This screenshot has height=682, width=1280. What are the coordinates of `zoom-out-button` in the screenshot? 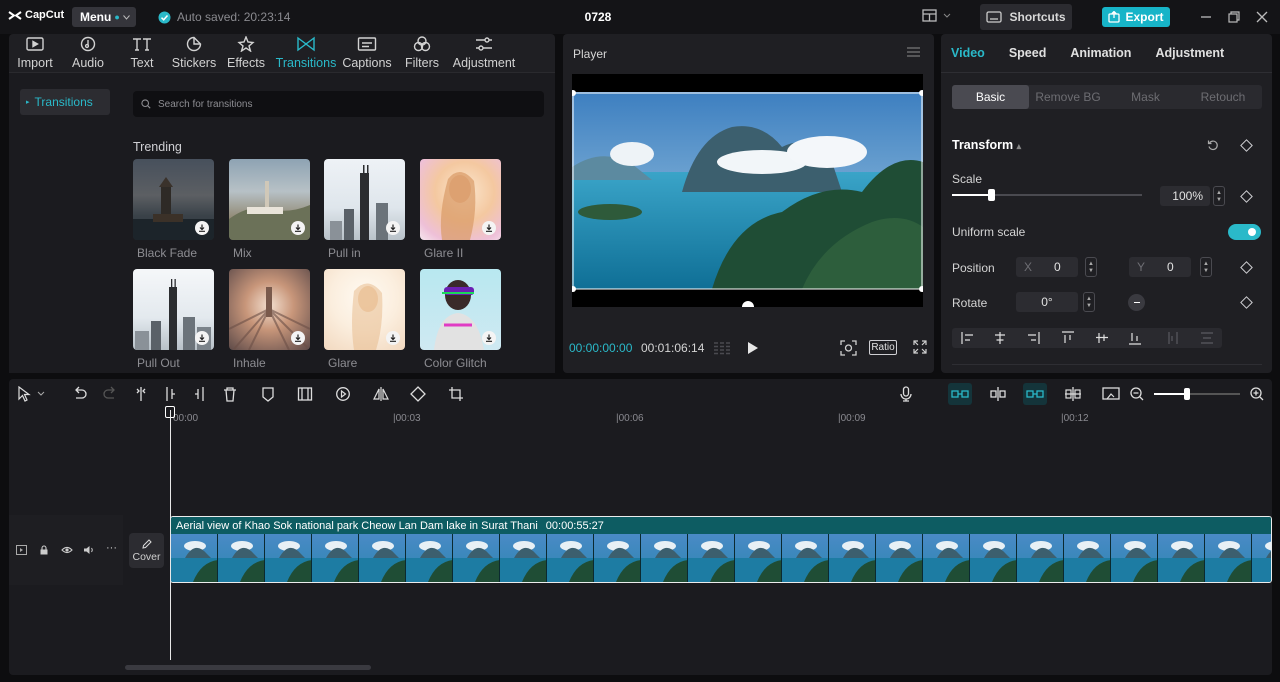 It's located at (1137, 394).